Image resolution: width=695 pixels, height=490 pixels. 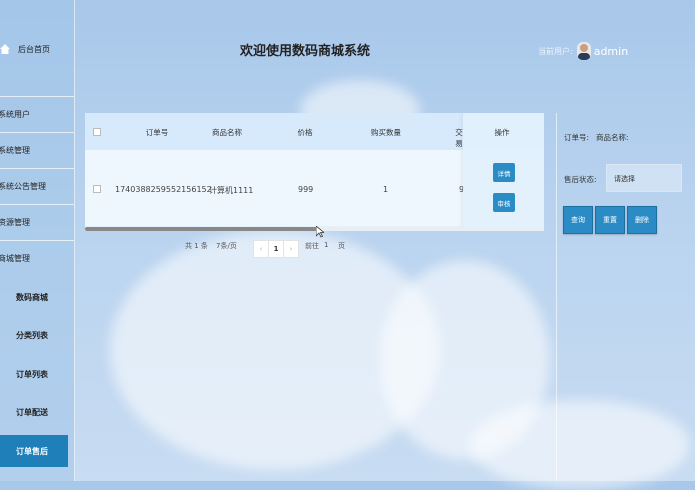 I want to click on pagination-prev-button: ‹, so click(x=261, y=249).